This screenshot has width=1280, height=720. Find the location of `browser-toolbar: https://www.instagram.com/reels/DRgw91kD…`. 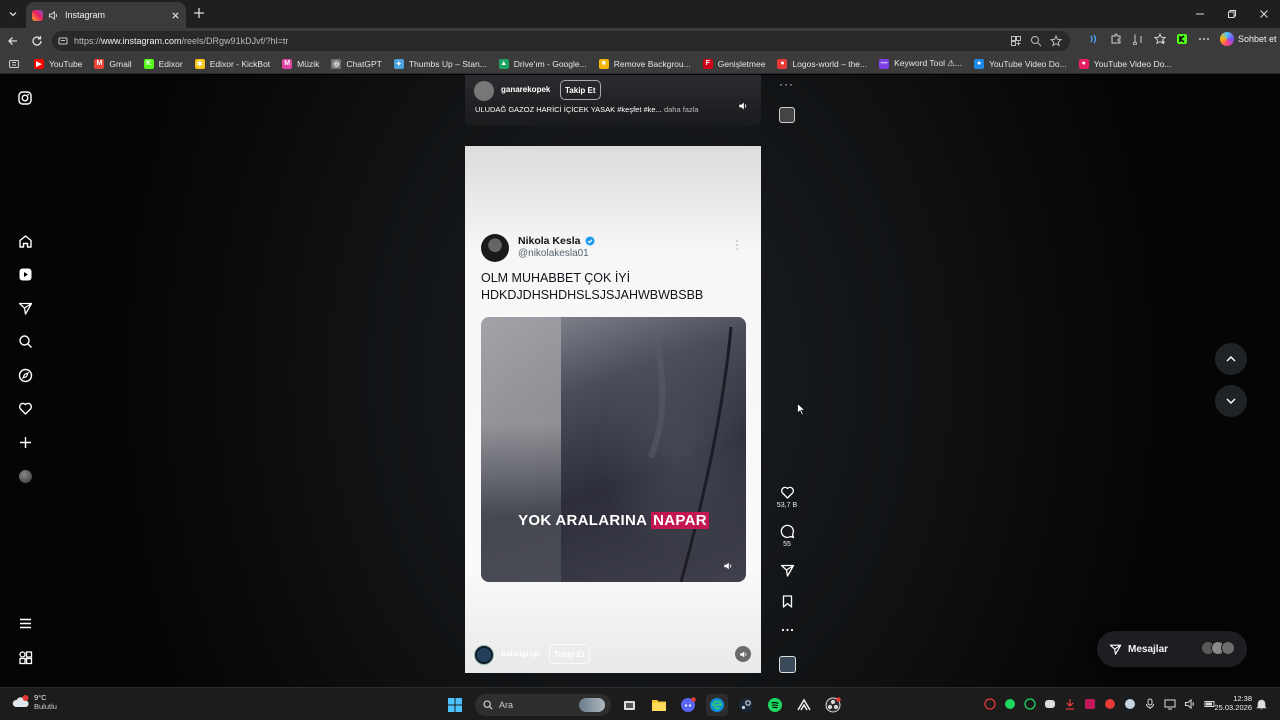

browser-toolbar: https://www.instagram.com/reels/DRgw91kD… is located at coordinates (640, 41).